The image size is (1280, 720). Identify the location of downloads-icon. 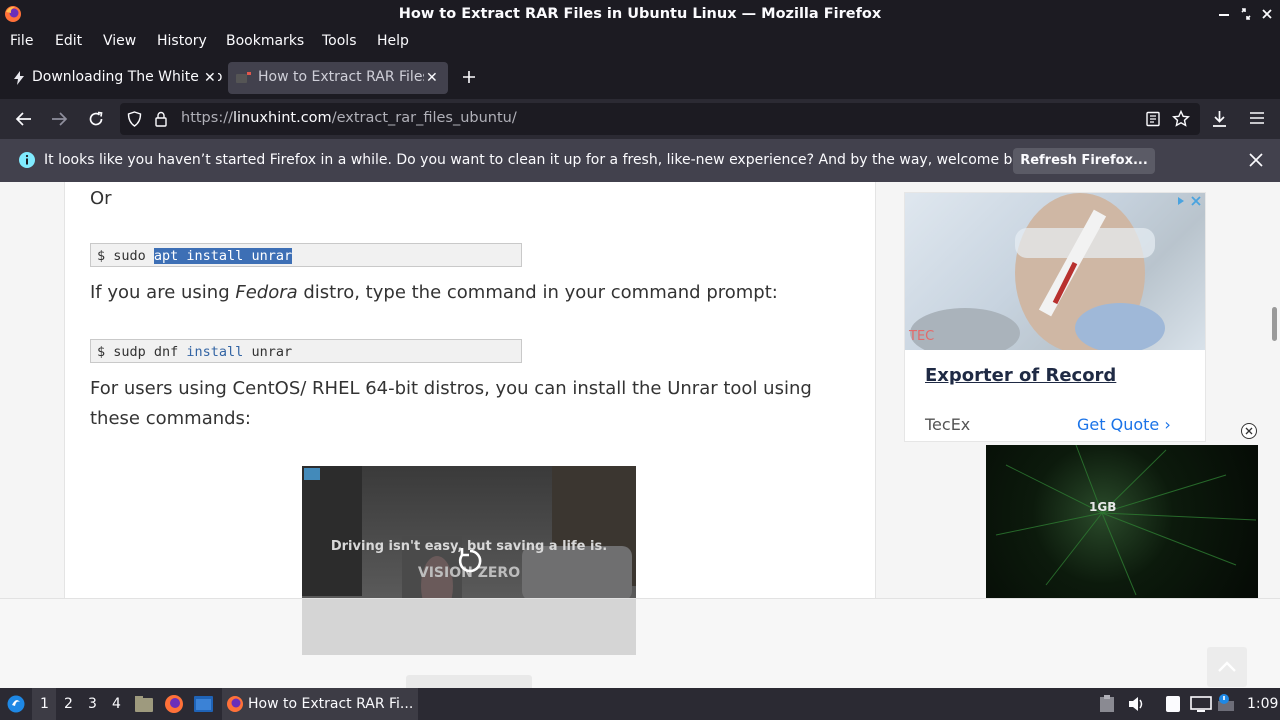
(1219, 119).